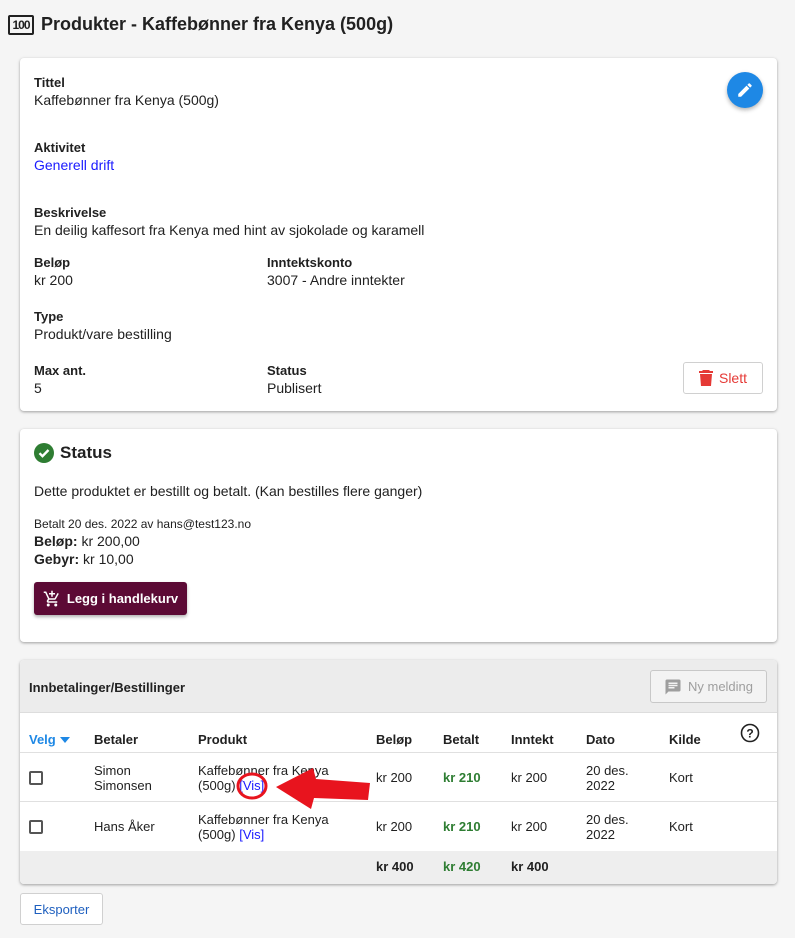 The image size is (795, 938). What do you see at coordinates (74, 165) in the screenshot?
I see `activity-link: Generell drift` at bounding box center [74, 165].